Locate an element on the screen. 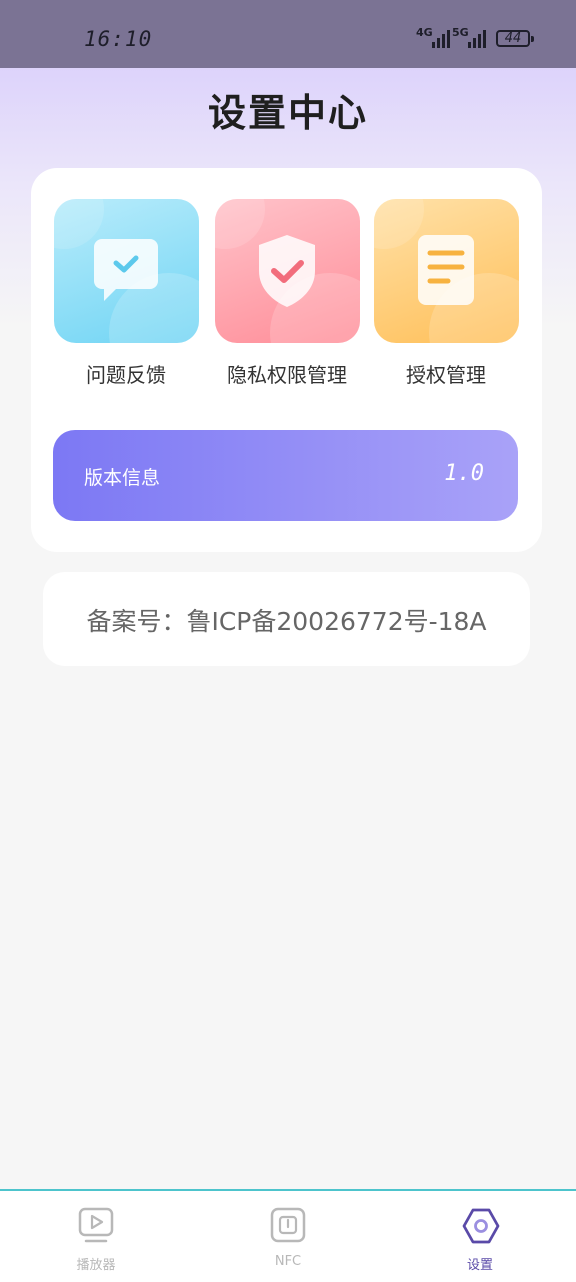 Image resolution: width=576 pixels, height=1282 pixels. tab-nfc: NFC is located at coordinates (288, 1236).